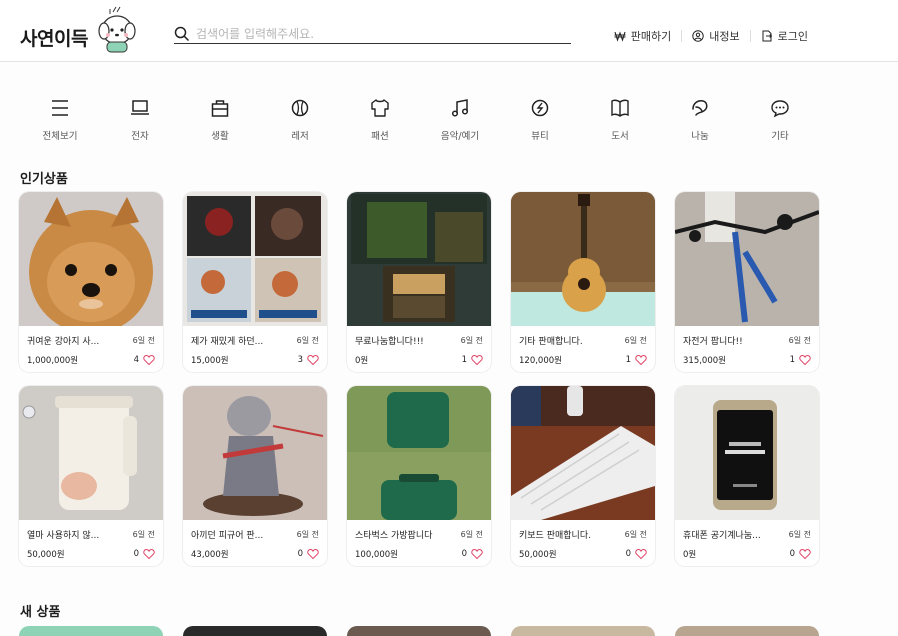  What do you see at coordinates (220, 108) in the screenshot?
I see `bag-icon` at bounding box center [220, 108].